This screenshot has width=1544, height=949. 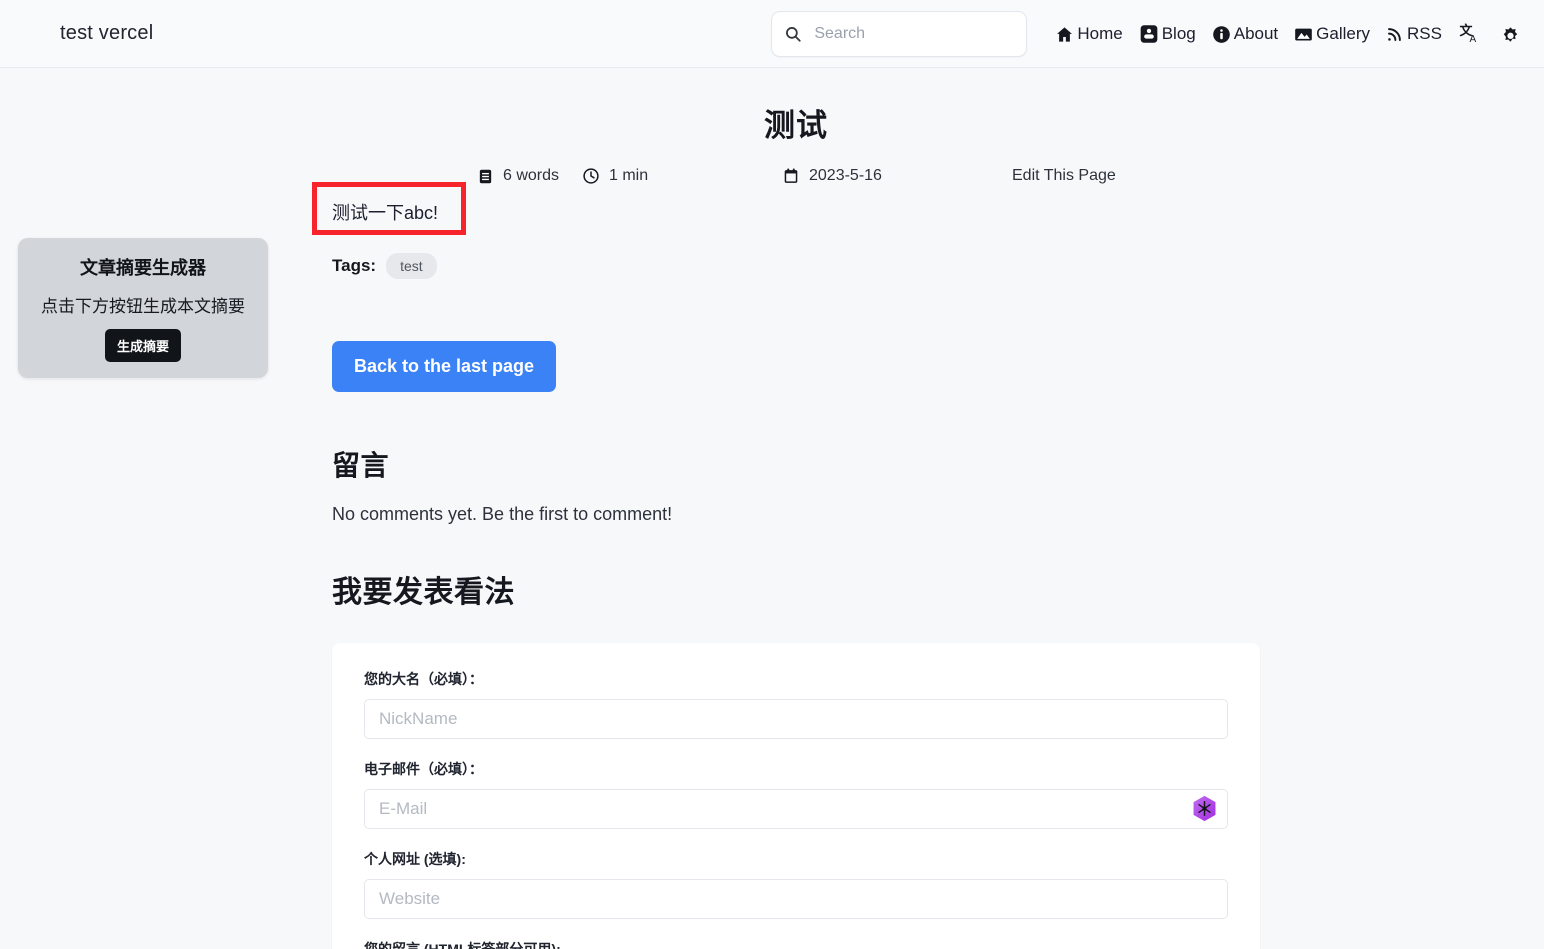 What do you see at coordinates (1204, 808) in the screenshot?
I see `avatar-identicon-icon` at bounding box center [1204, 808].